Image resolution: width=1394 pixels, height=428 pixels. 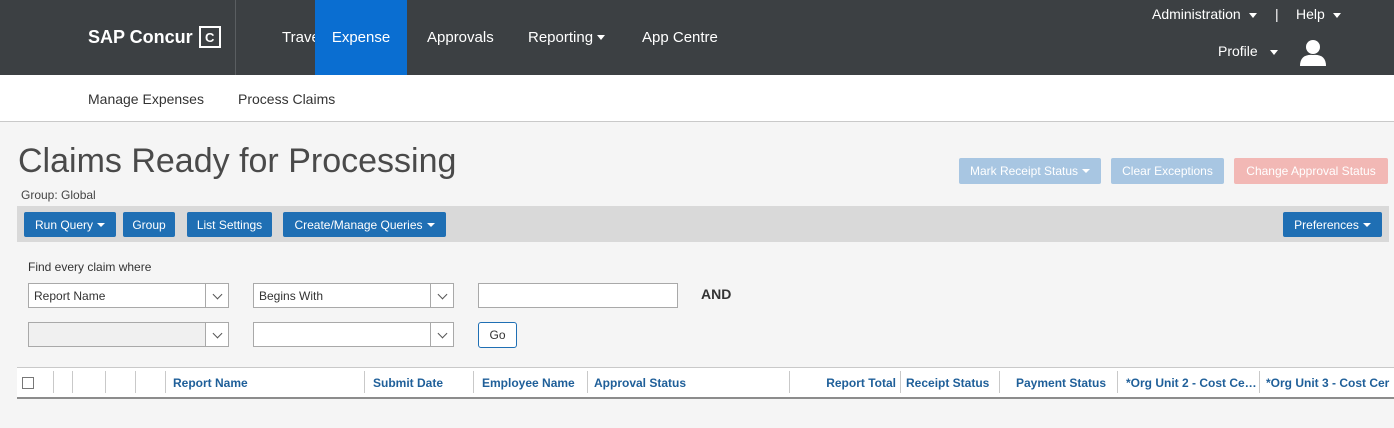 What do you see at coordinates (408, 382) in the screenshot?
I see `column-submit-date: Submit Date` at bounding box center [408, 382].